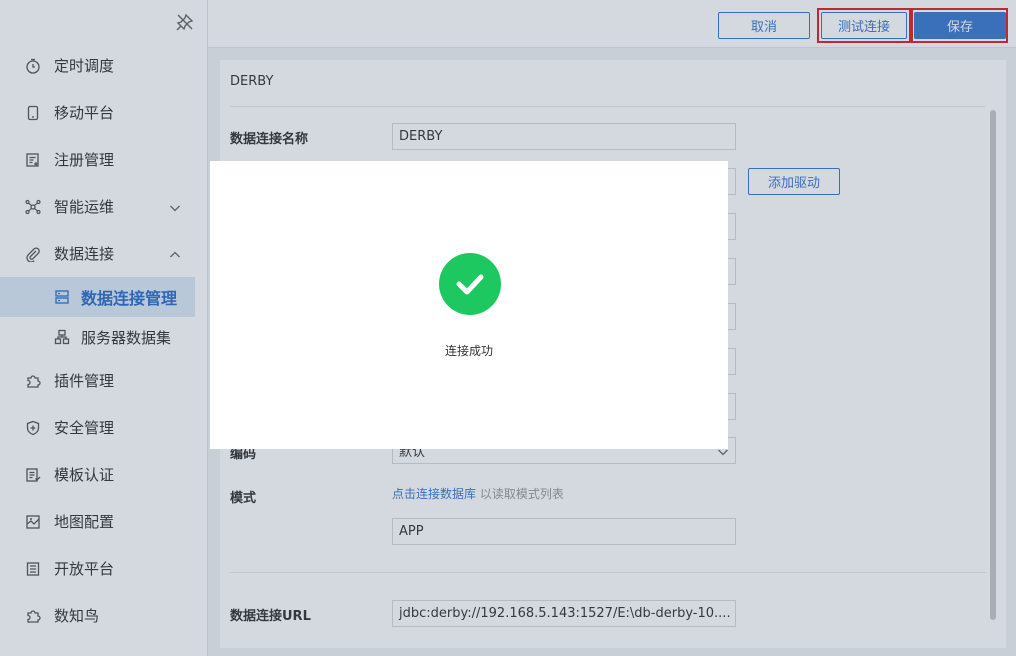  I want to click on success-message: 连接成功, so click(468, 351).